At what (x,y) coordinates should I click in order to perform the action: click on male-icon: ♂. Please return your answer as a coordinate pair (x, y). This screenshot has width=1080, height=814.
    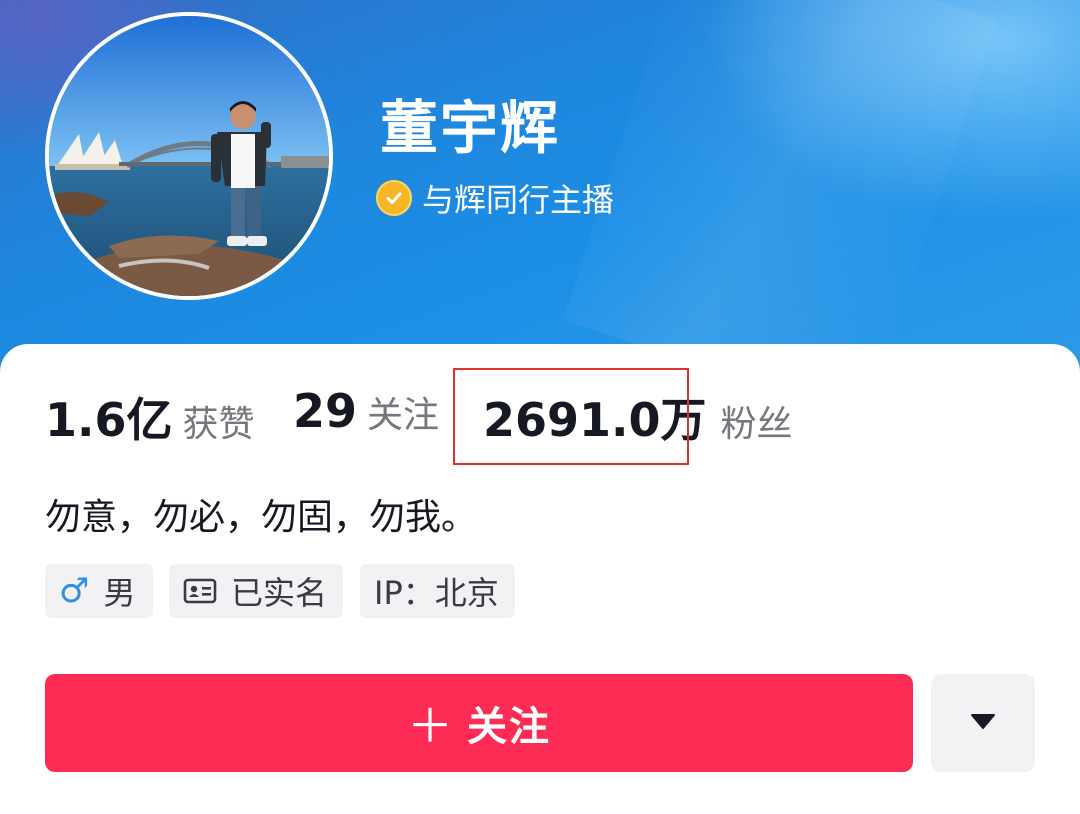
    Looking at the image, I should click on (74, 591).